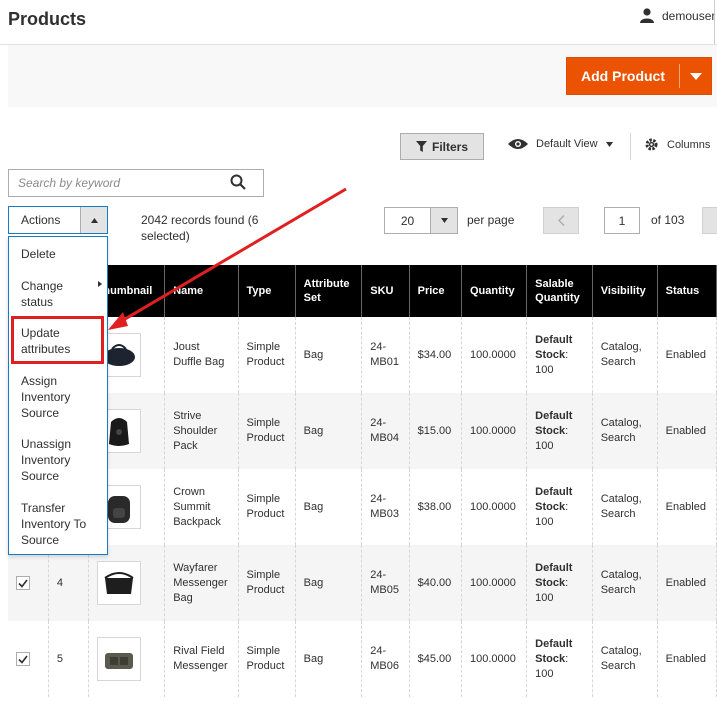 The height and width of the screenshot is (701, 717). What do you see at coordinates (622, 220) in the screenshot?
I see `current-page-input: 1` at bounding box center [622, 220].